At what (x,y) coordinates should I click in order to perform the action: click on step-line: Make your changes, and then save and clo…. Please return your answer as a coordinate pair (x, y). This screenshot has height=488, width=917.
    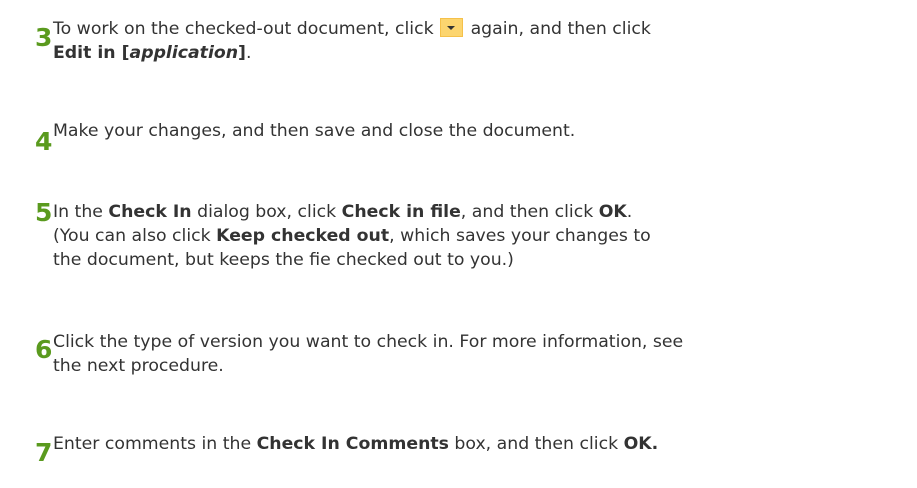
    Looking at the image, I should click on (314, 131).